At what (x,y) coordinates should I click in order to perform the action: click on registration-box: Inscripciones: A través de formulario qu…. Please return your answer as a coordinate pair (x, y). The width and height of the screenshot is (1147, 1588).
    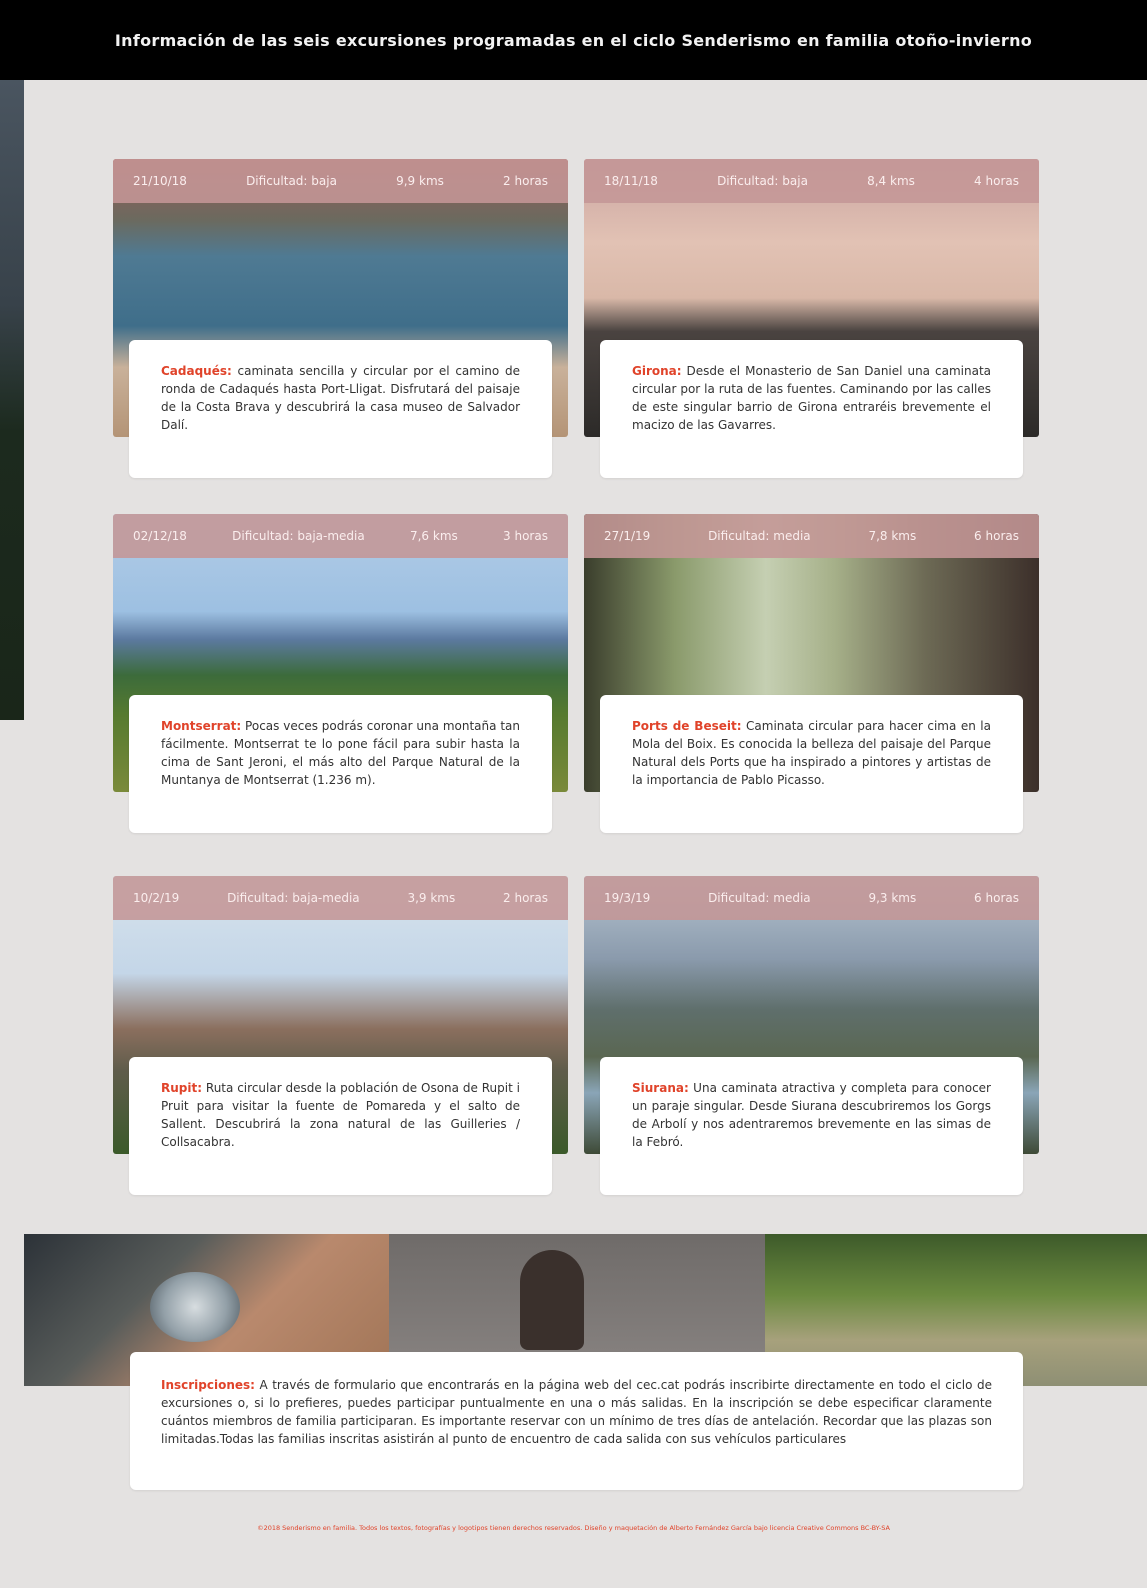
    Looking at the image, I should click on (576, 1421).